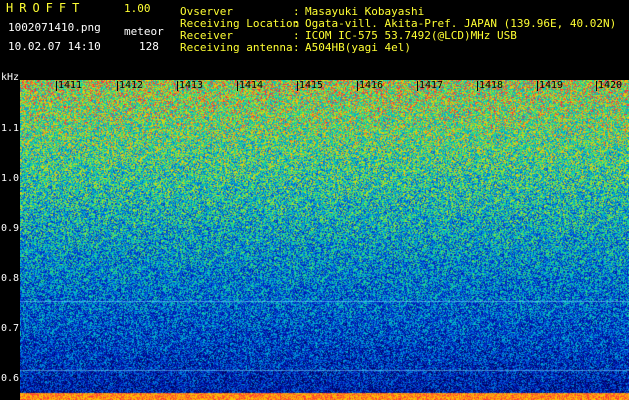  Describe the element at coordinates (358, 47) in the screenshot. I see `antenna-value: A504HB(yagi 4el)` at that location.